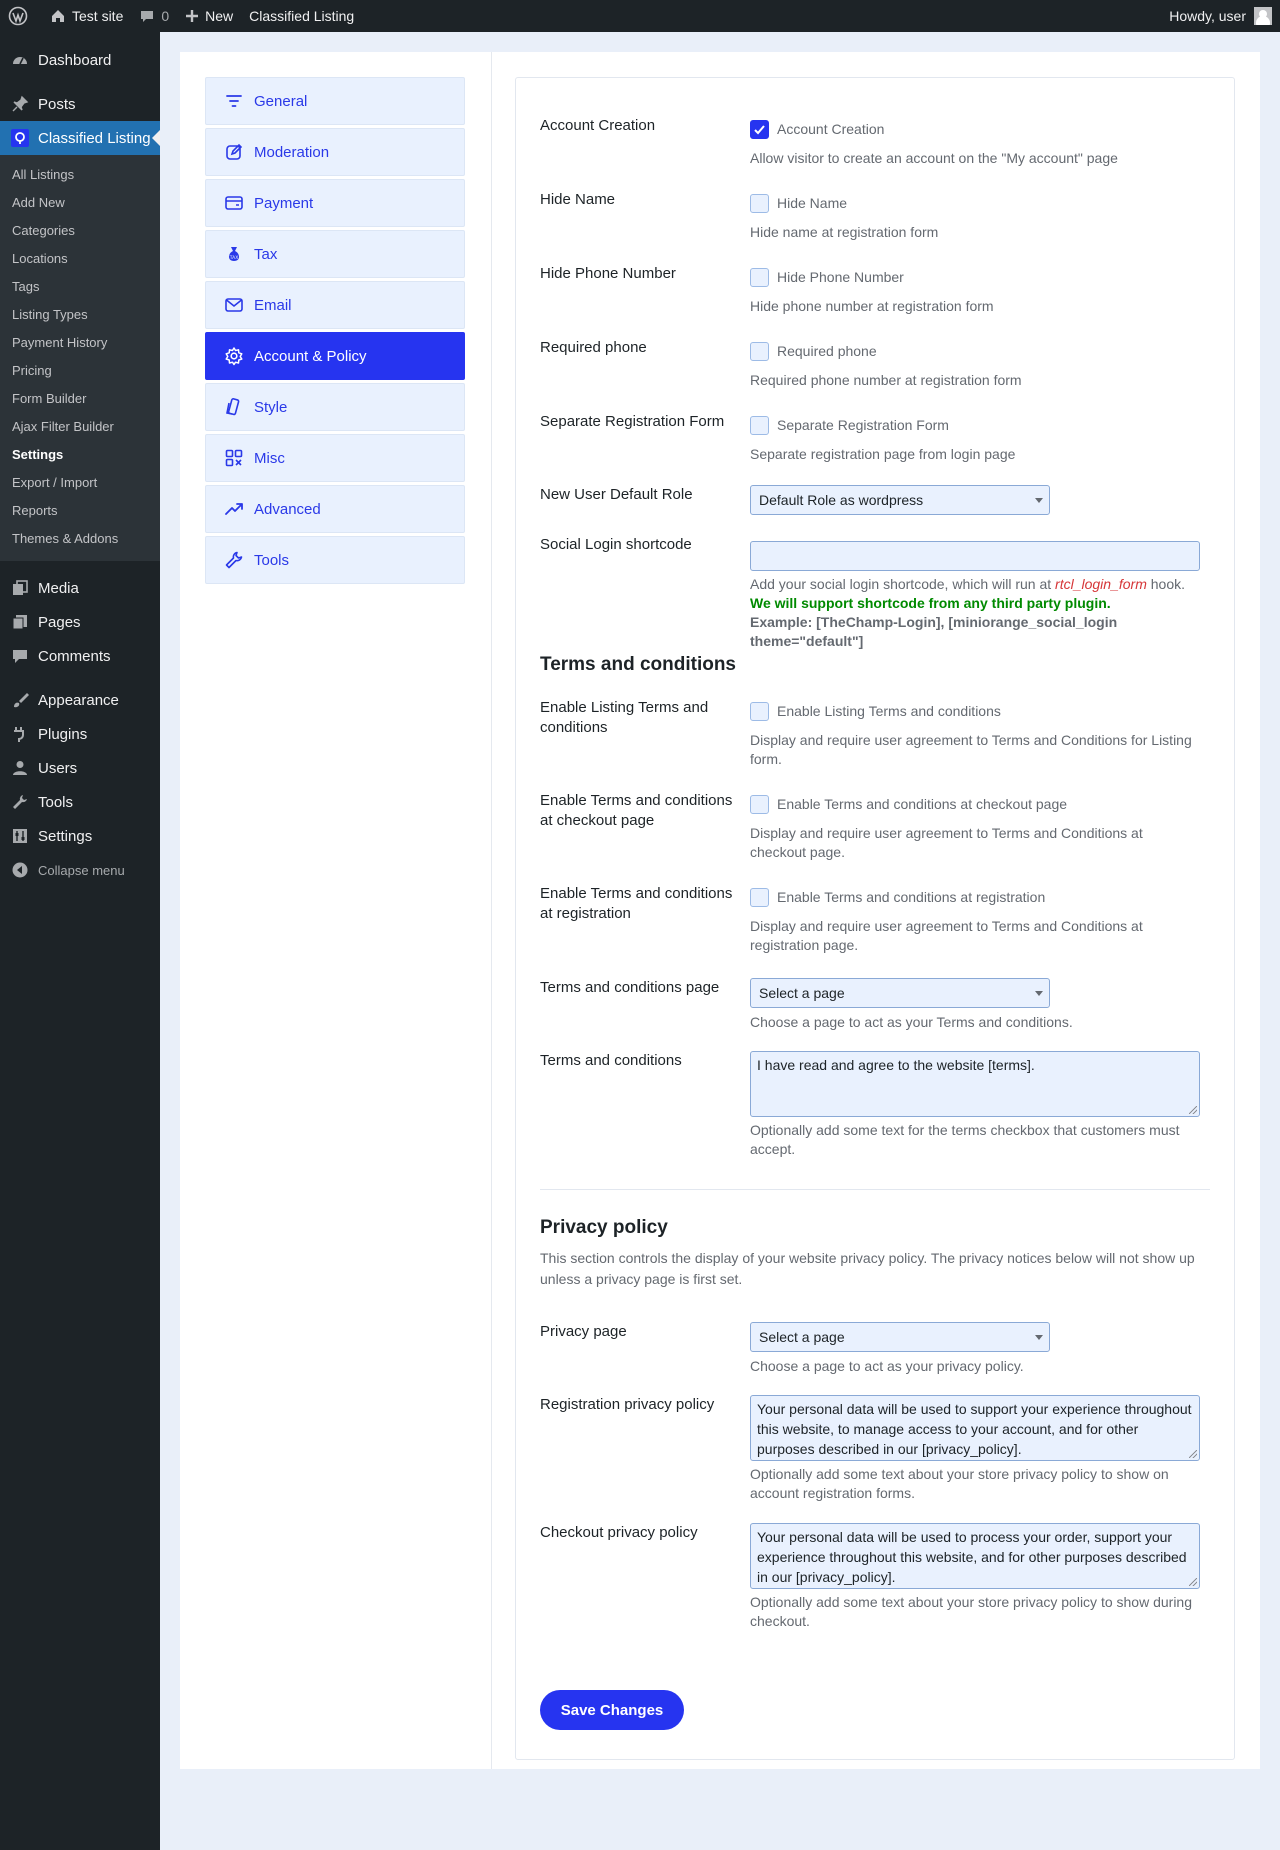 The width and height of the screenshot is (1280, 1850). I want to click on separate-registration-checkbox: Separate Registration Form, so click(975, 425).